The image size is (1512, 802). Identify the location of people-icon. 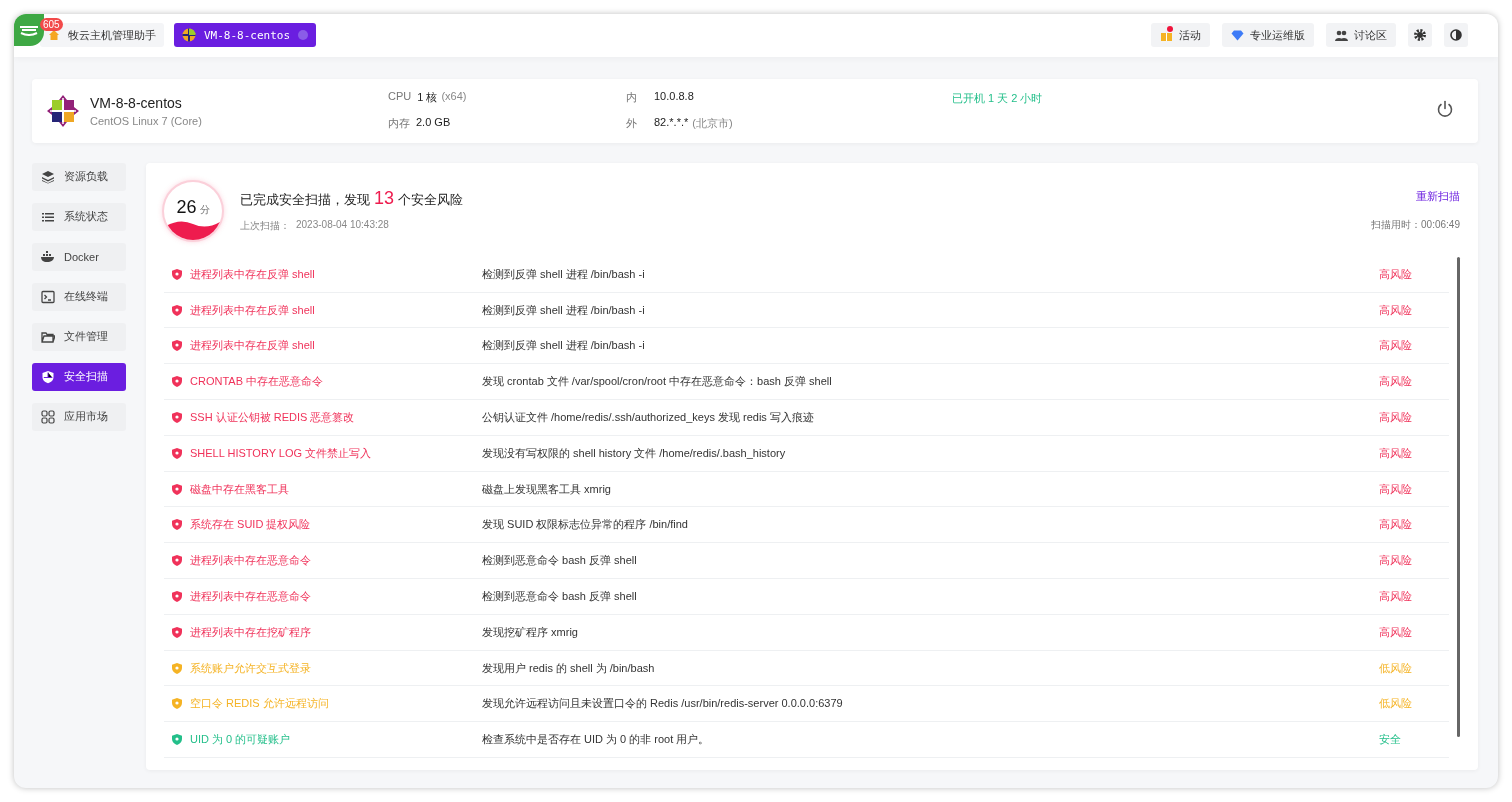
(1341, 35).